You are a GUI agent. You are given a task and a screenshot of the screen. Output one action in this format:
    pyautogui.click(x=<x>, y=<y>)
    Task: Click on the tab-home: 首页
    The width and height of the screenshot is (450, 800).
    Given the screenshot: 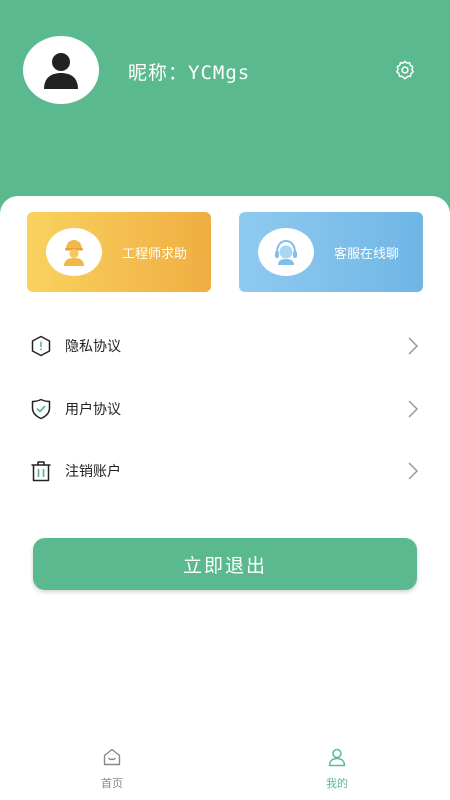 What is the action you would take?
    pyautogui.click(x=112, y=771)
    